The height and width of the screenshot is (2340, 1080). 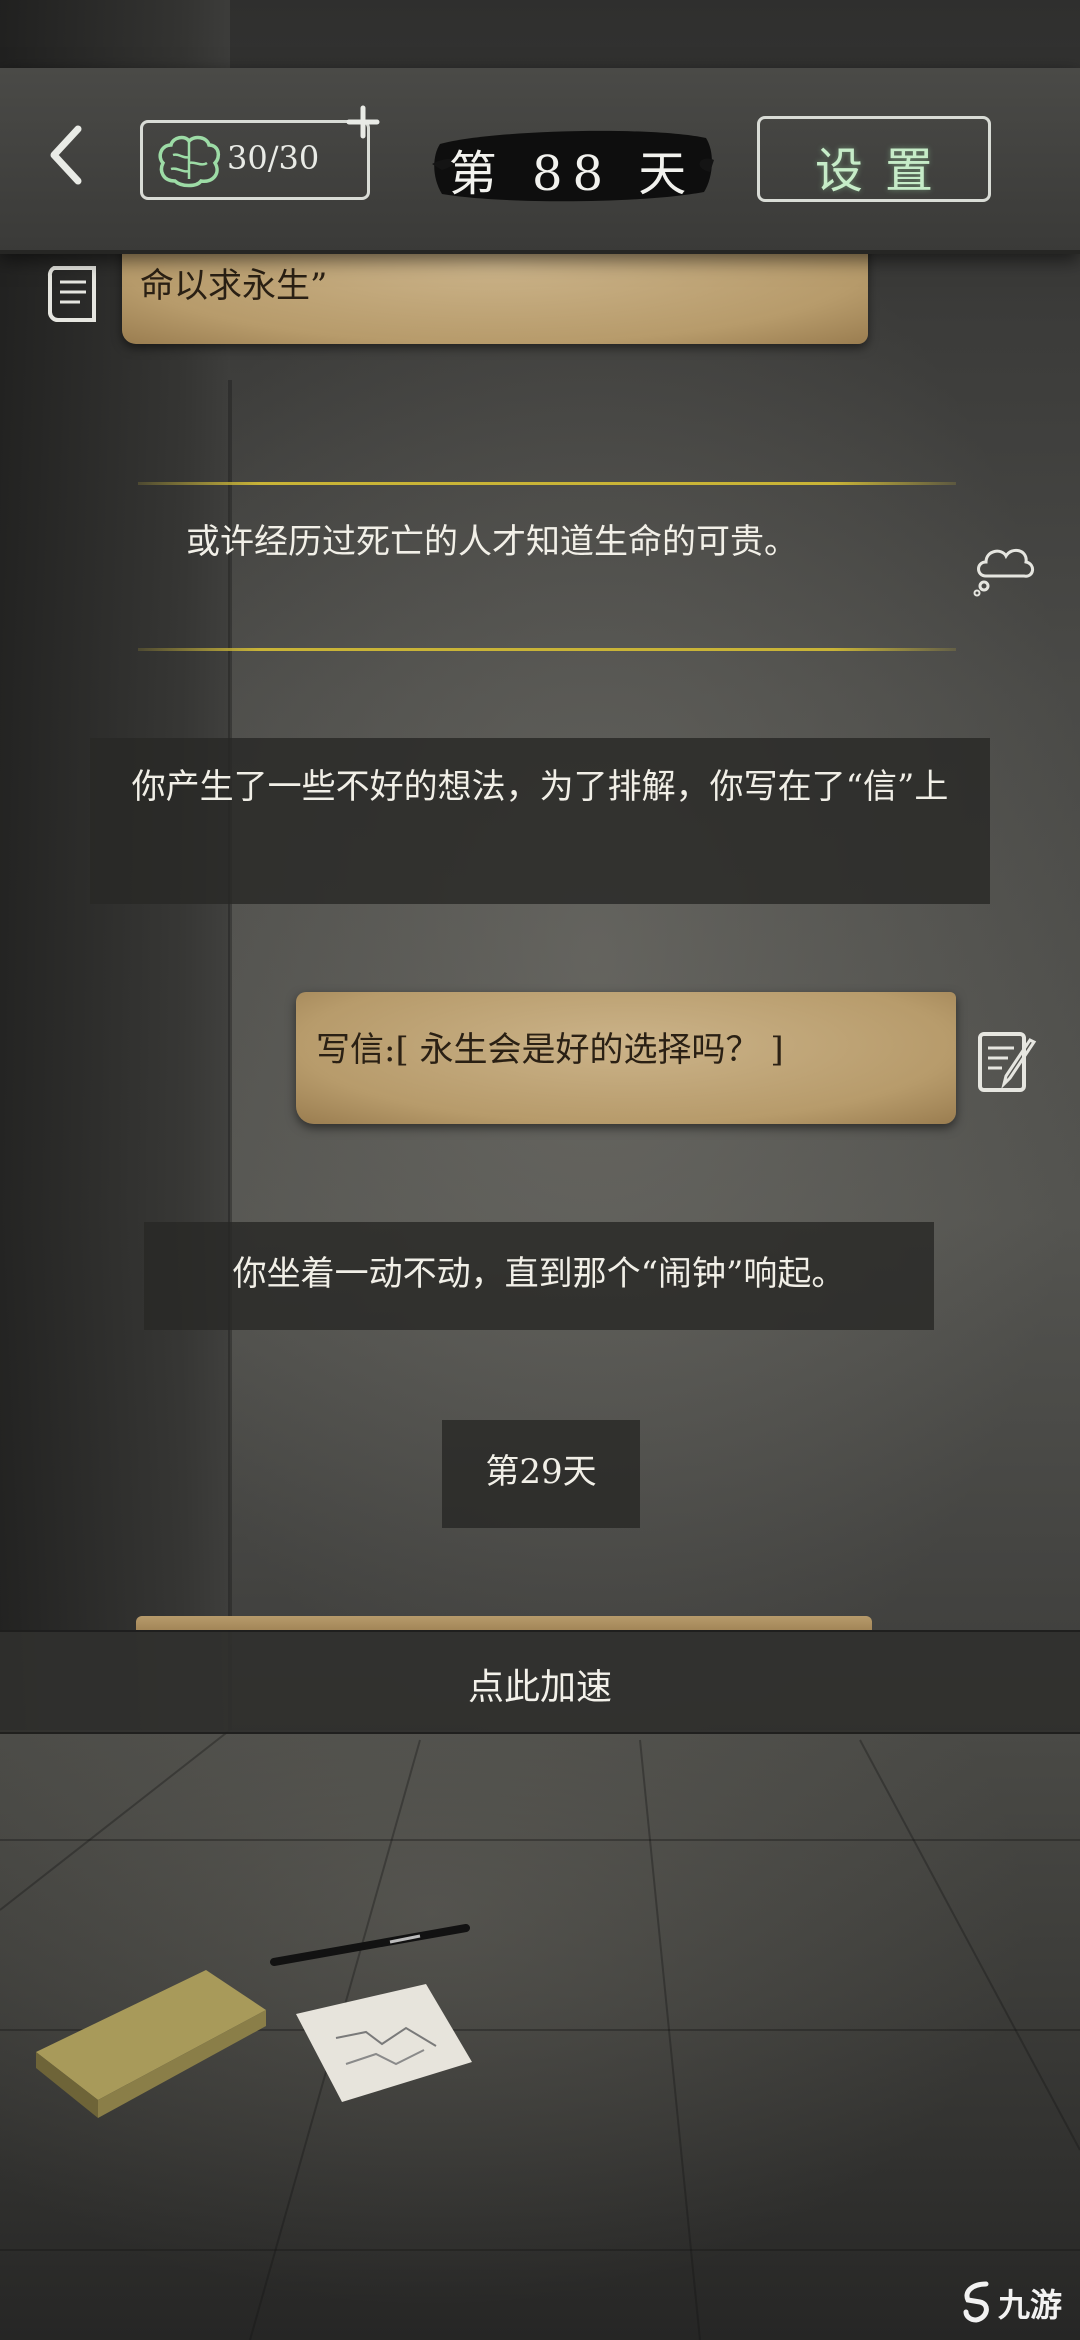 I want to click on written-letter-card: 写信:[ 永生会是好的选择吗？ ], so click(x=626, y=1058).